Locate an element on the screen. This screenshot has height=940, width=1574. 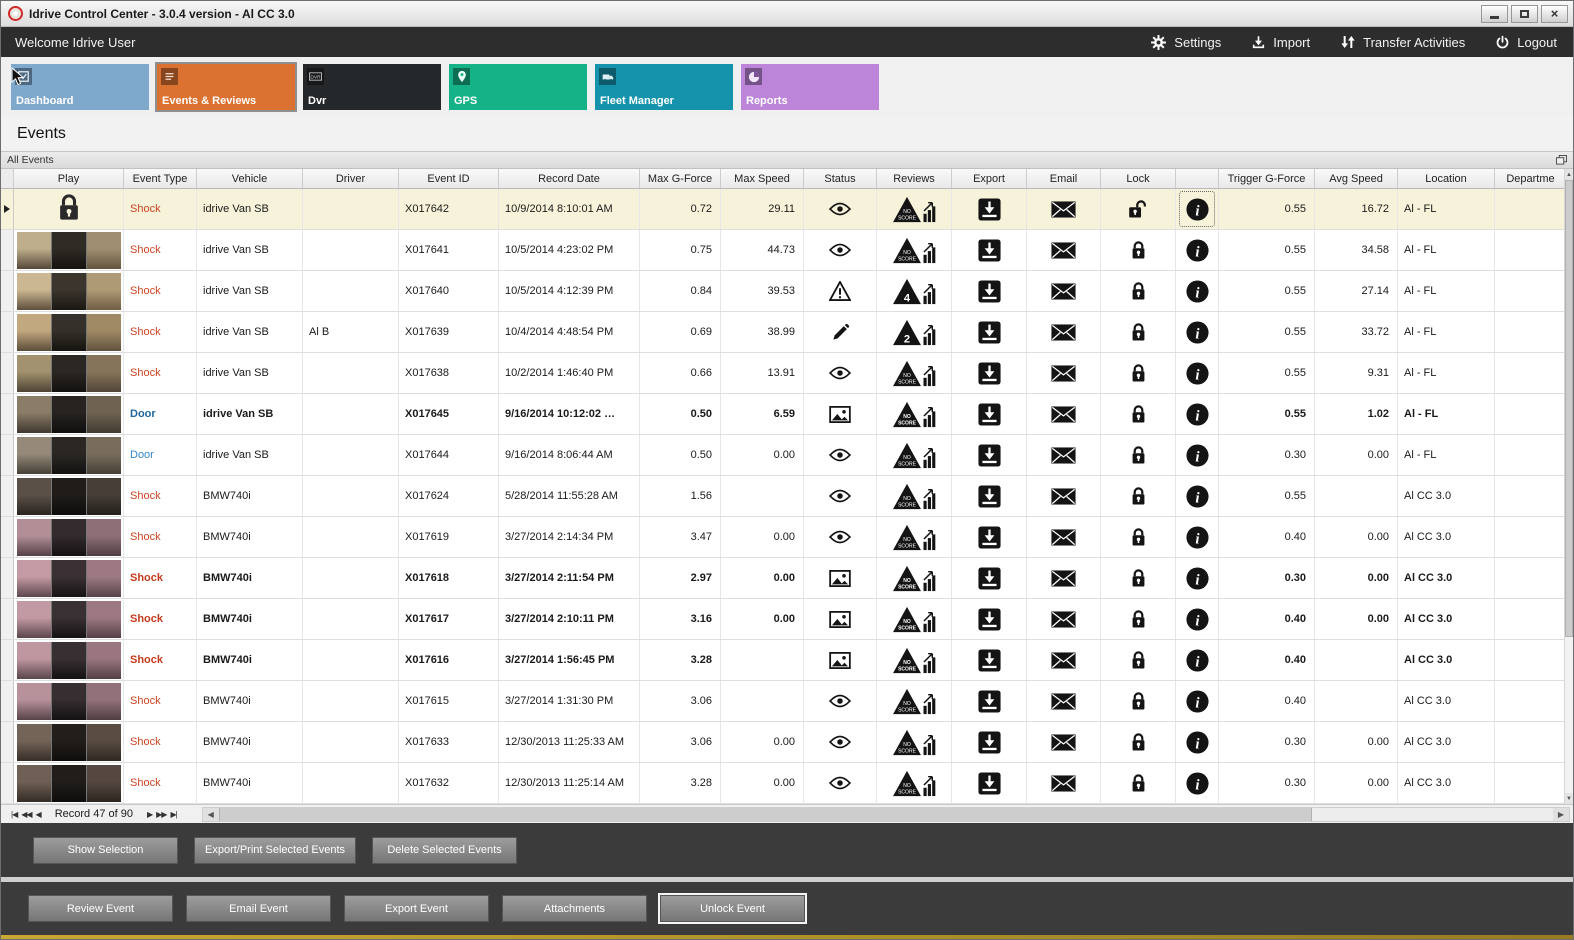
review-score-icon: 2 is located at coordinates (914, 332).